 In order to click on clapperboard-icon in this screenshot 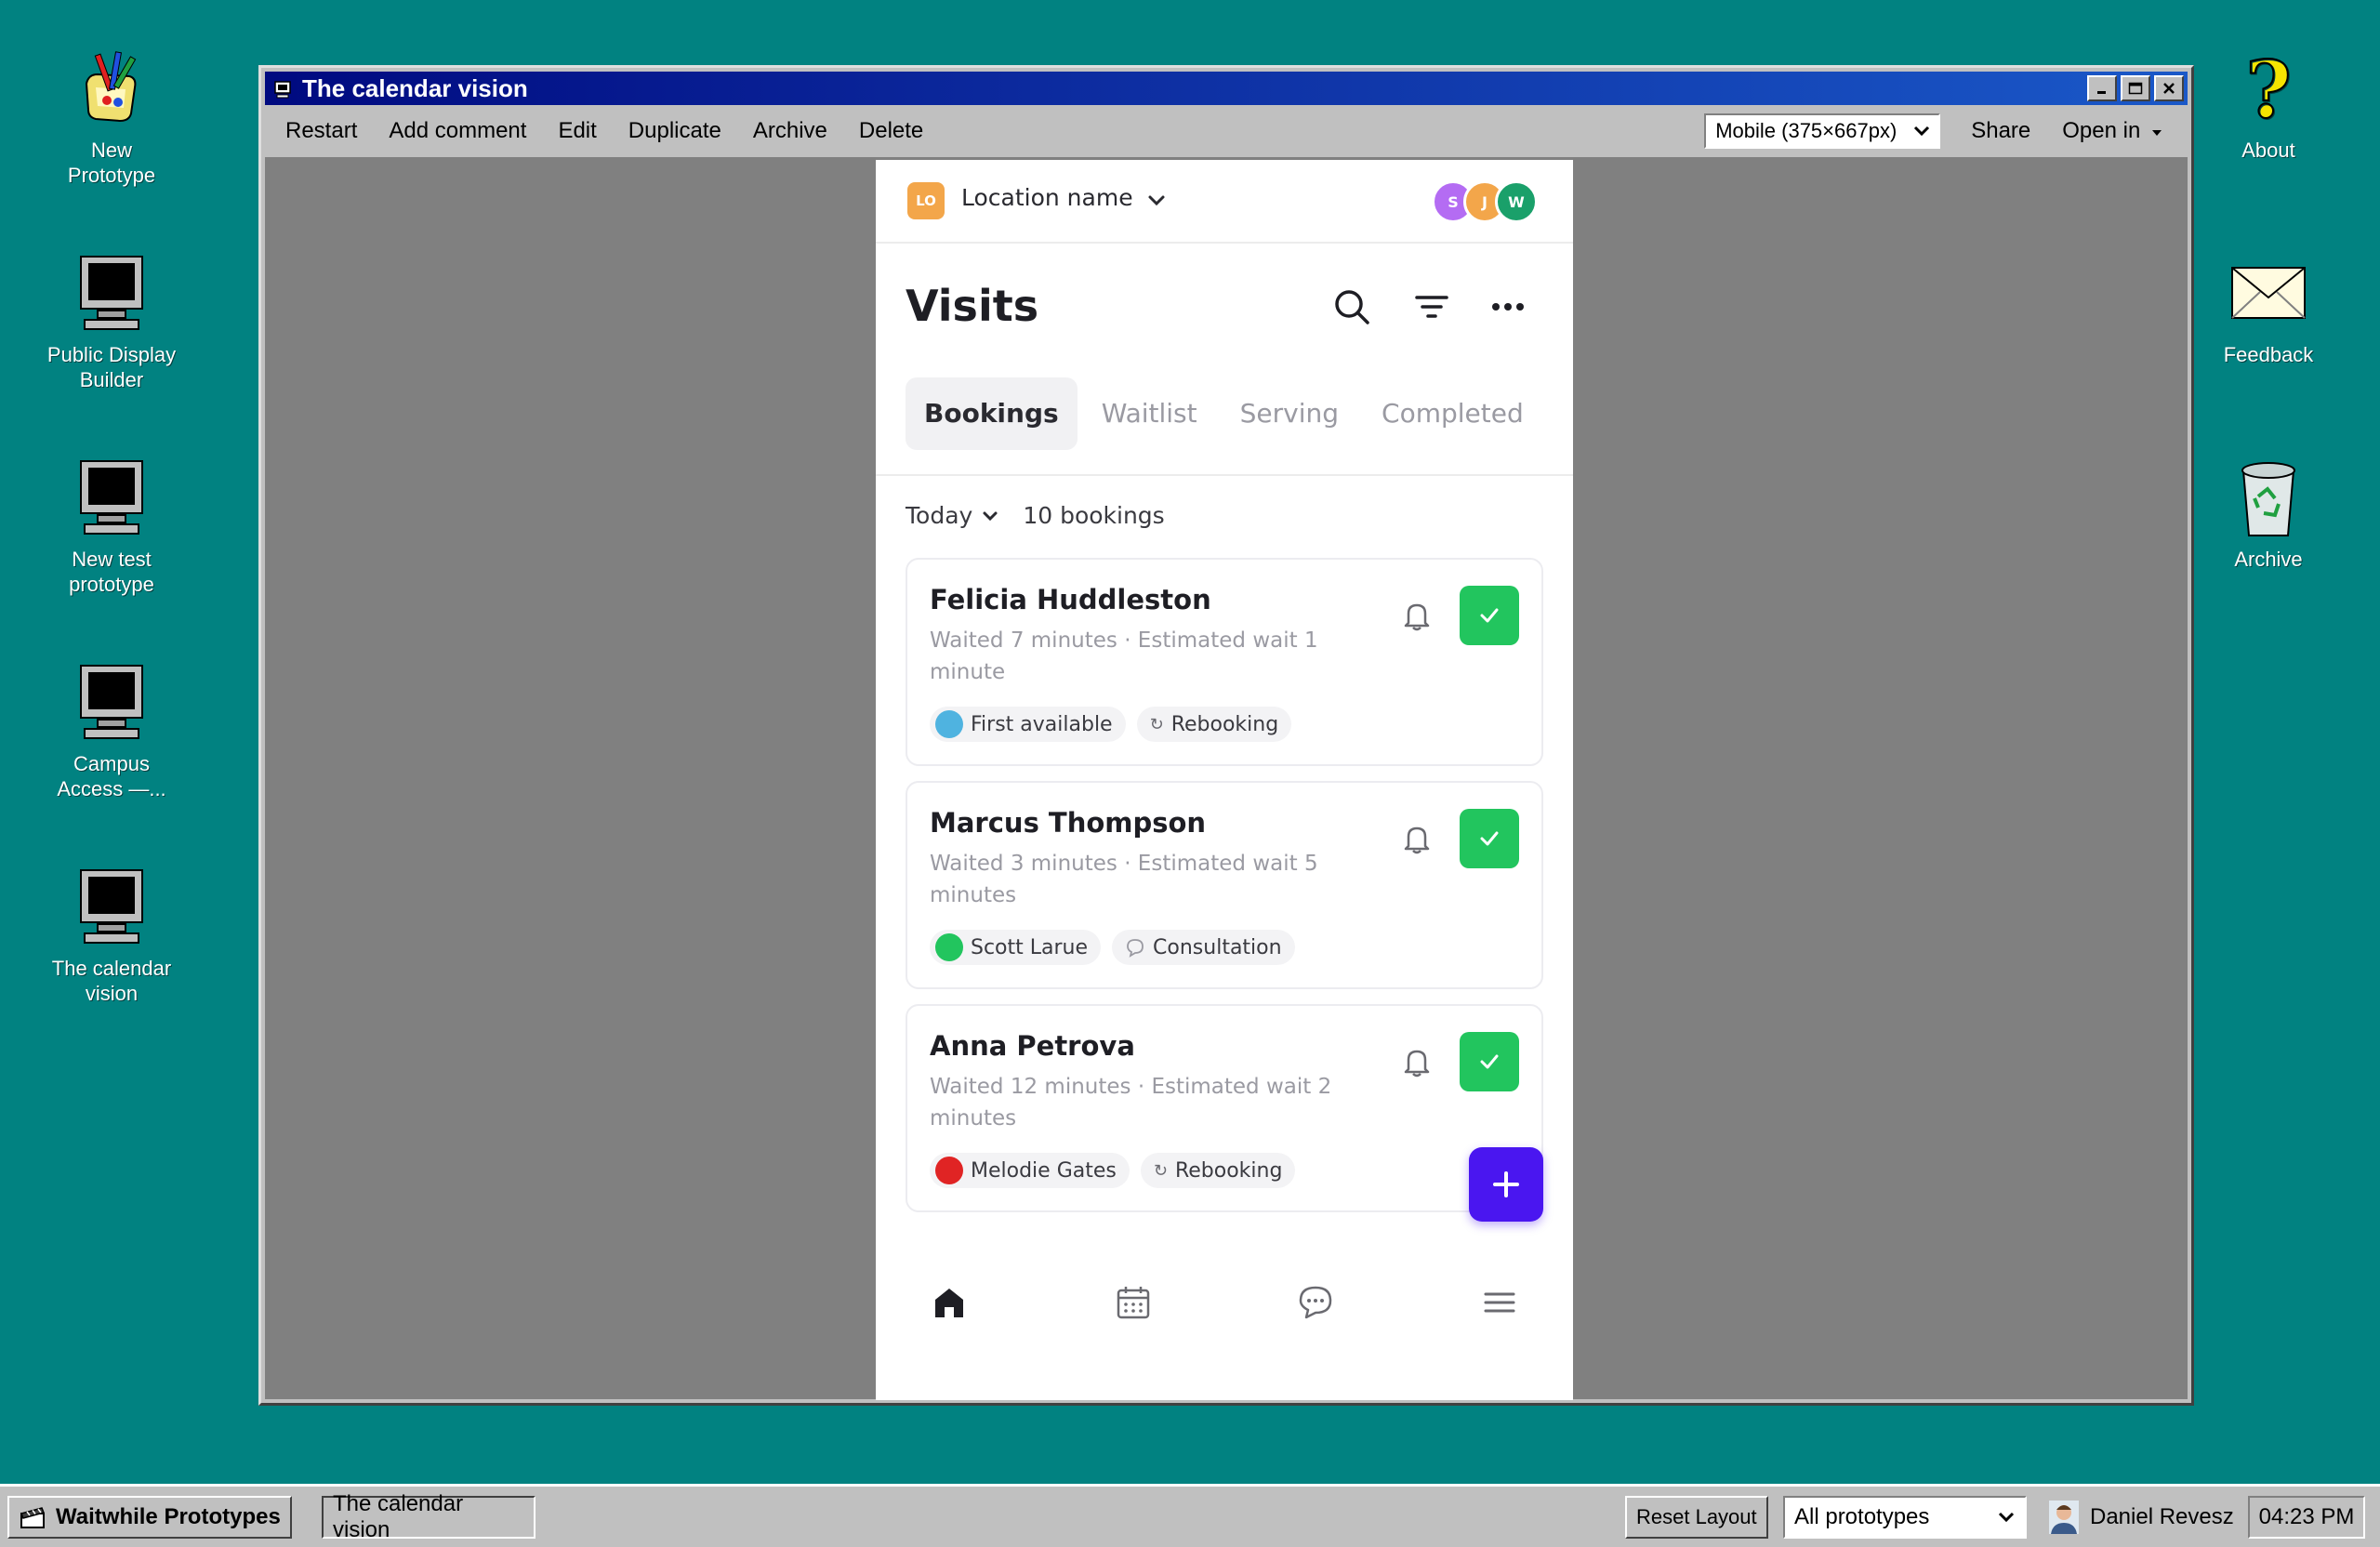, I will do `click(33, 1517)`.